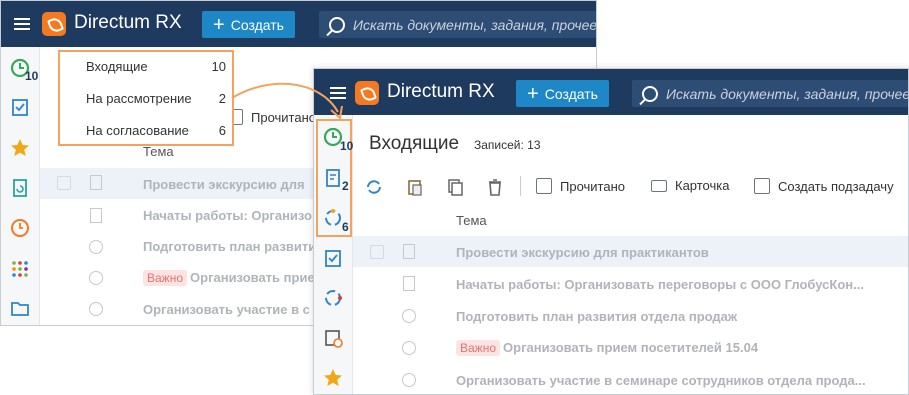 This screenshot has width=909, height=395. Describe the element at coordinates (229, 246) in the screenshot. I see `left-row-3: Подготовить план развити` at that location.